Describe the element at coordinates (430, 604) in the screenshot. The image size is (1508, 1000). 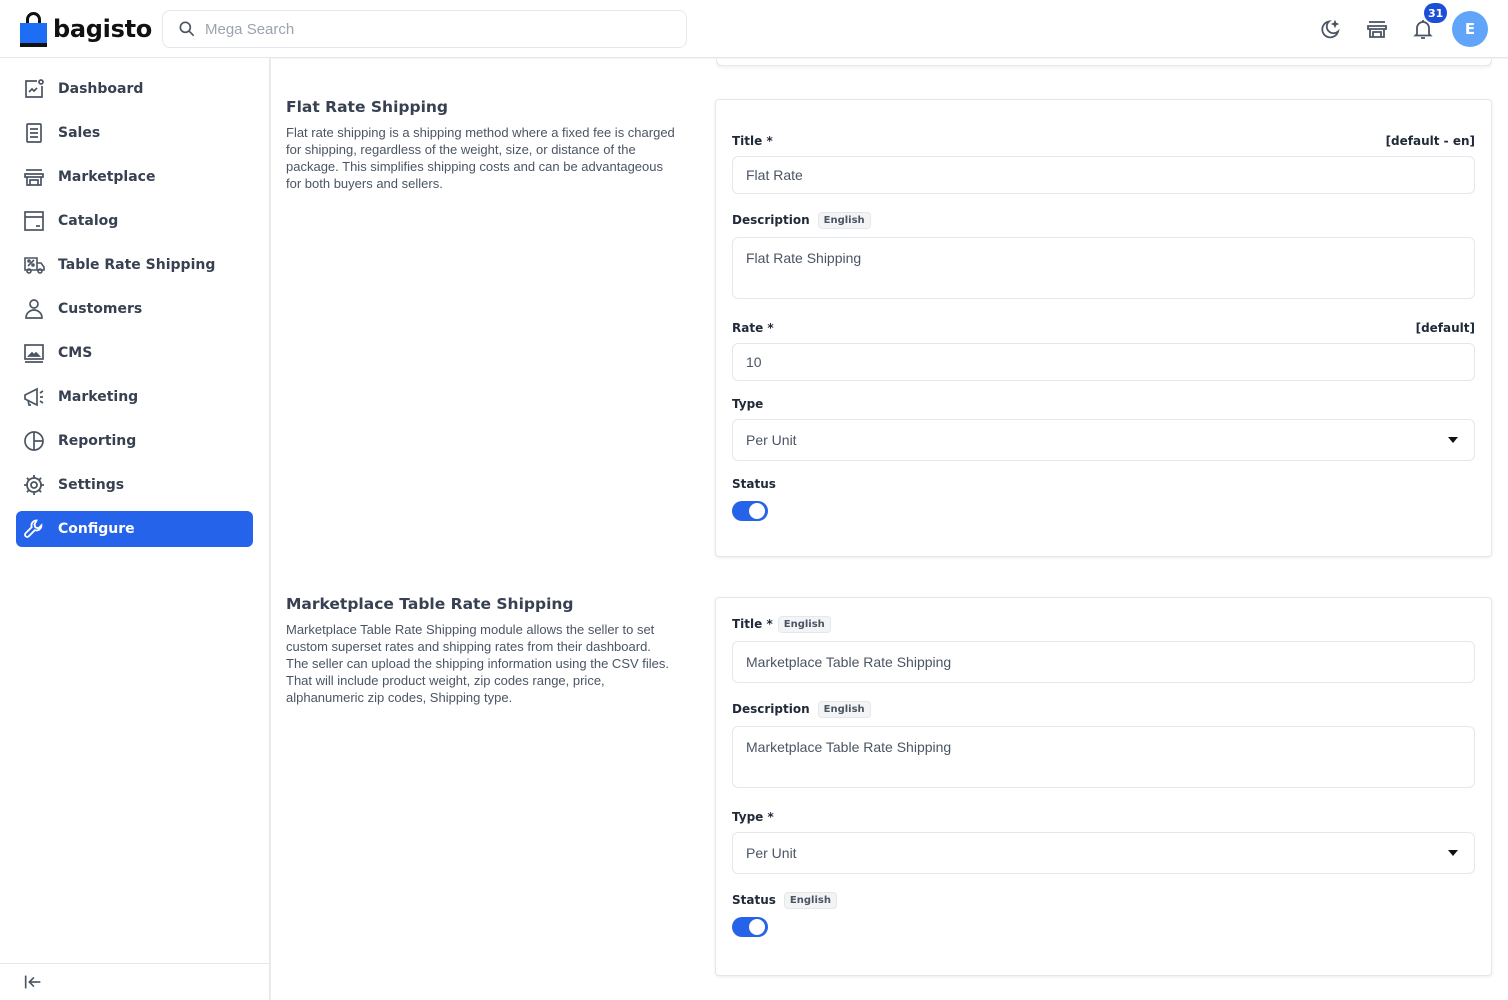
I see `section-title: Marketplace Table Rate Shipping` at that location.